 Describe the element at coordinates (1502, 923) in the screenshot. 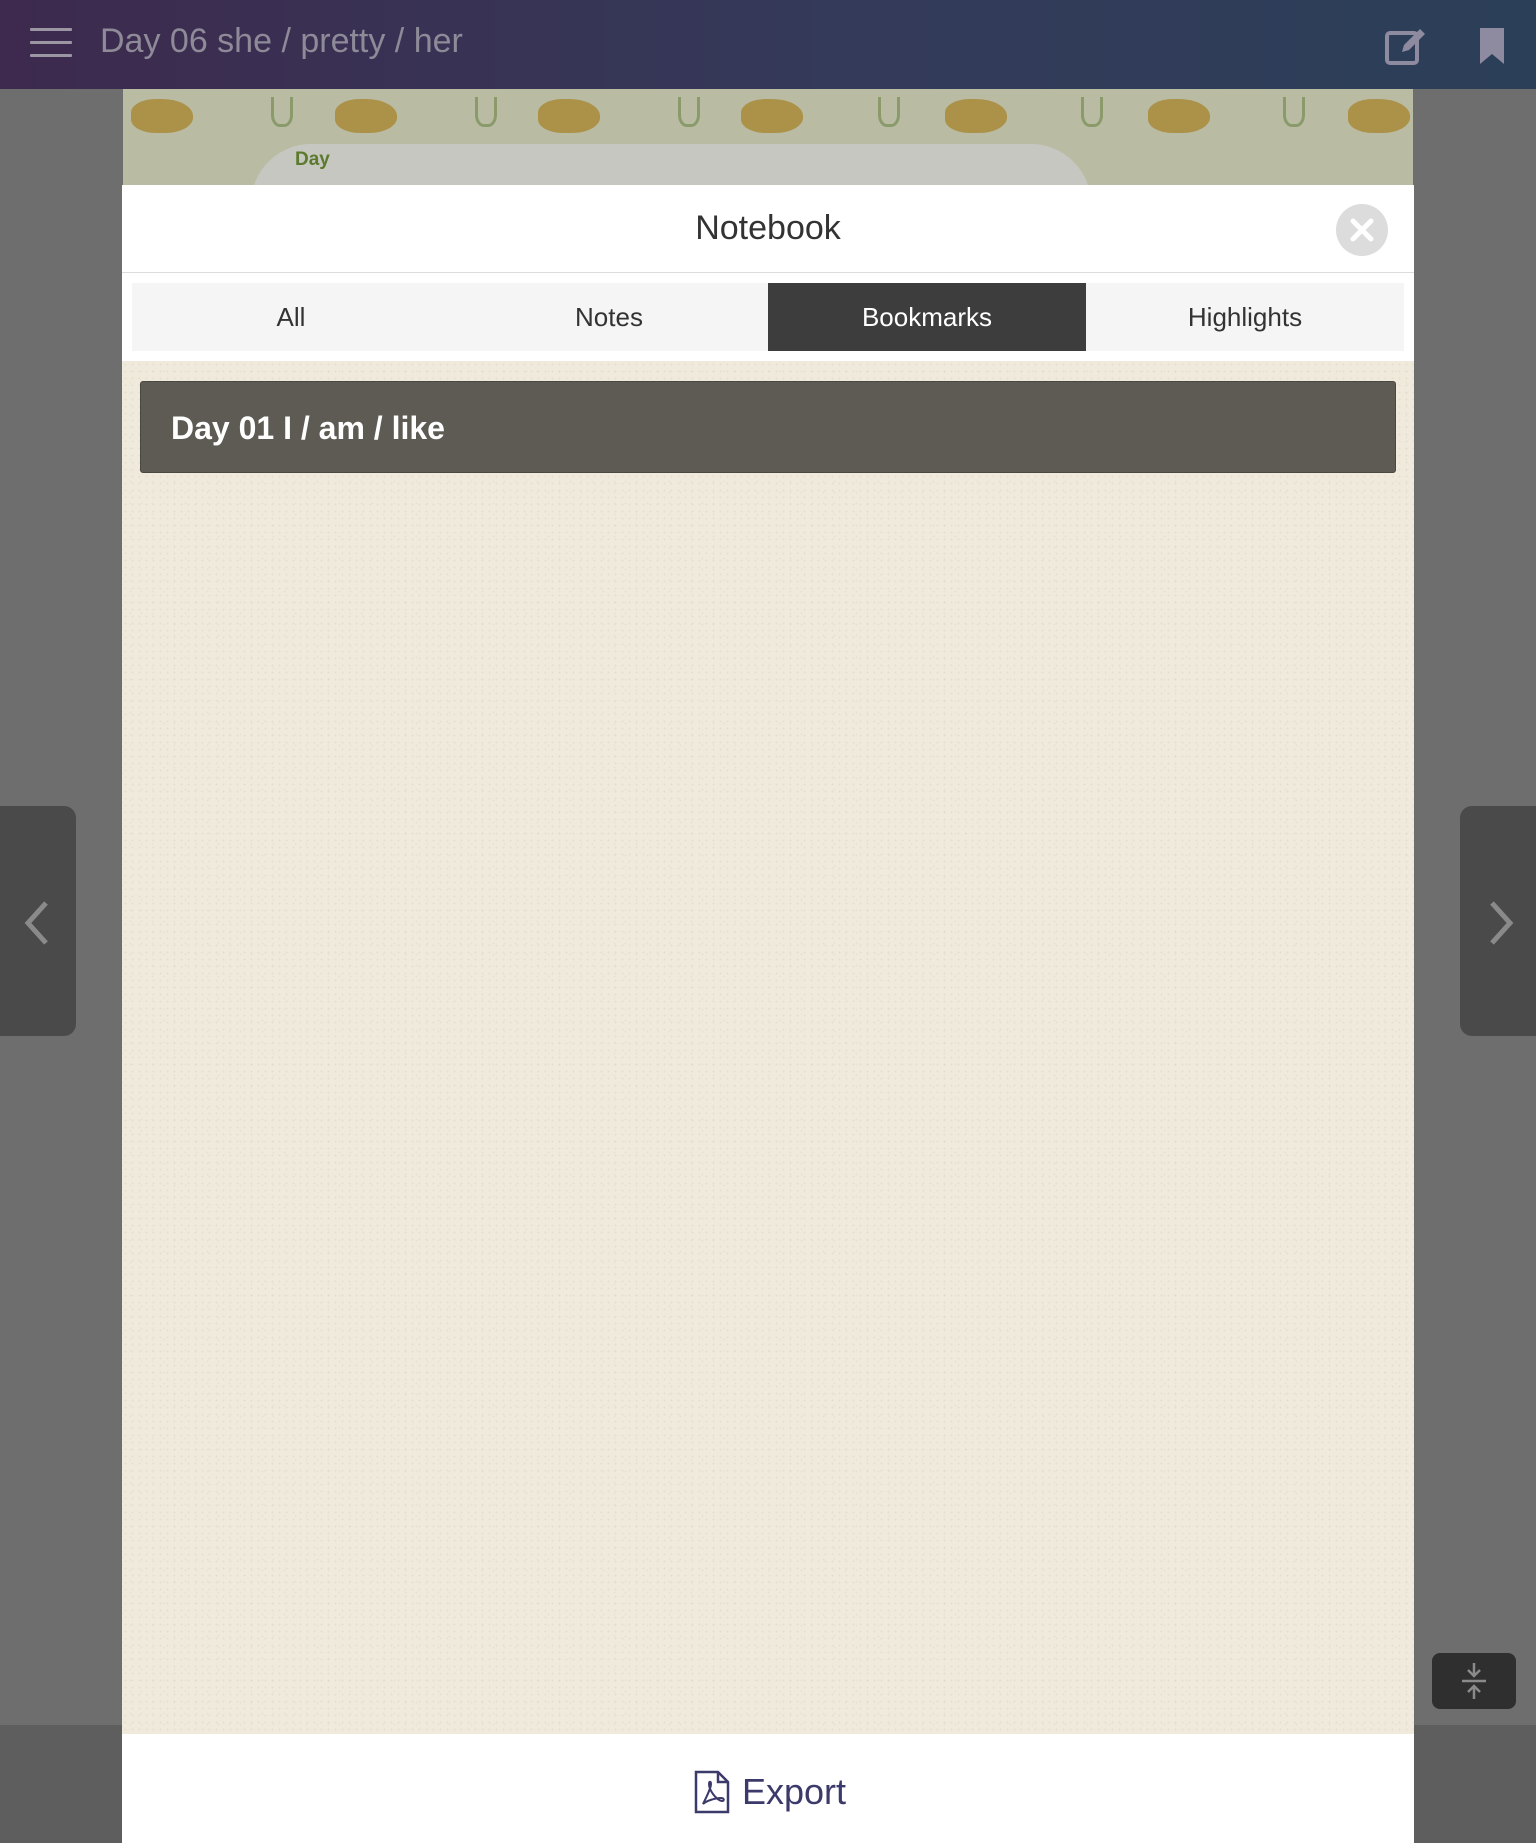

I see `chevron-right-icon` at that location.